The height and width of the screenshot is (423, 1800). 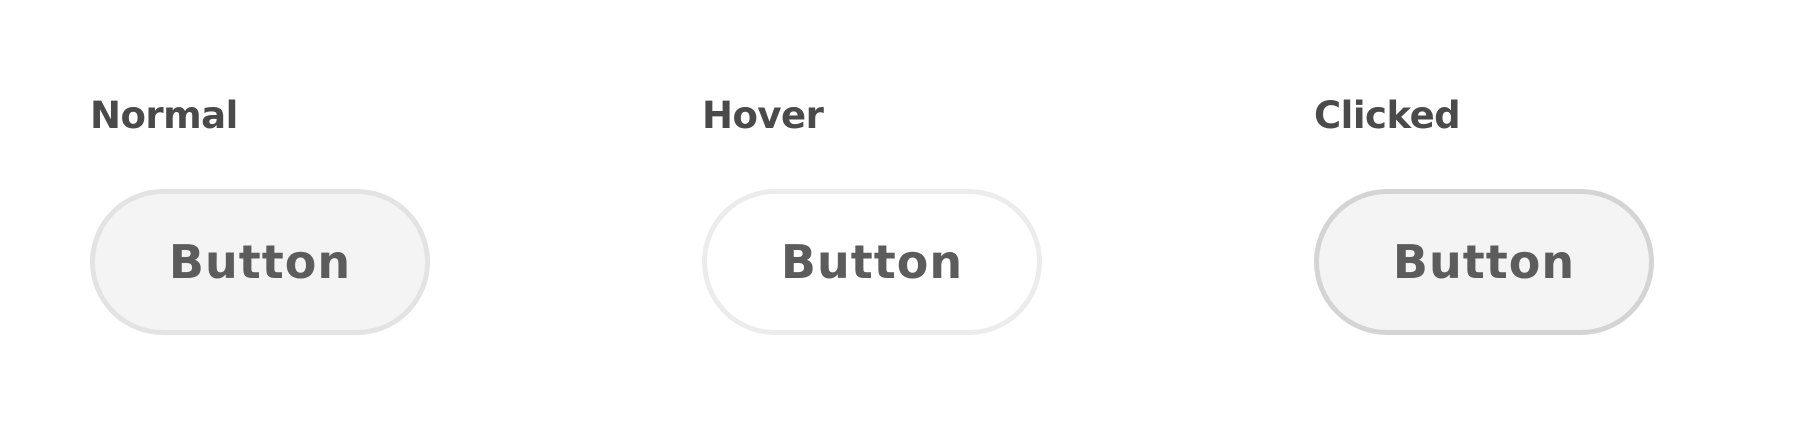 I want to click on clicked-state-label: Clicked, so click(x=1387, y=115).